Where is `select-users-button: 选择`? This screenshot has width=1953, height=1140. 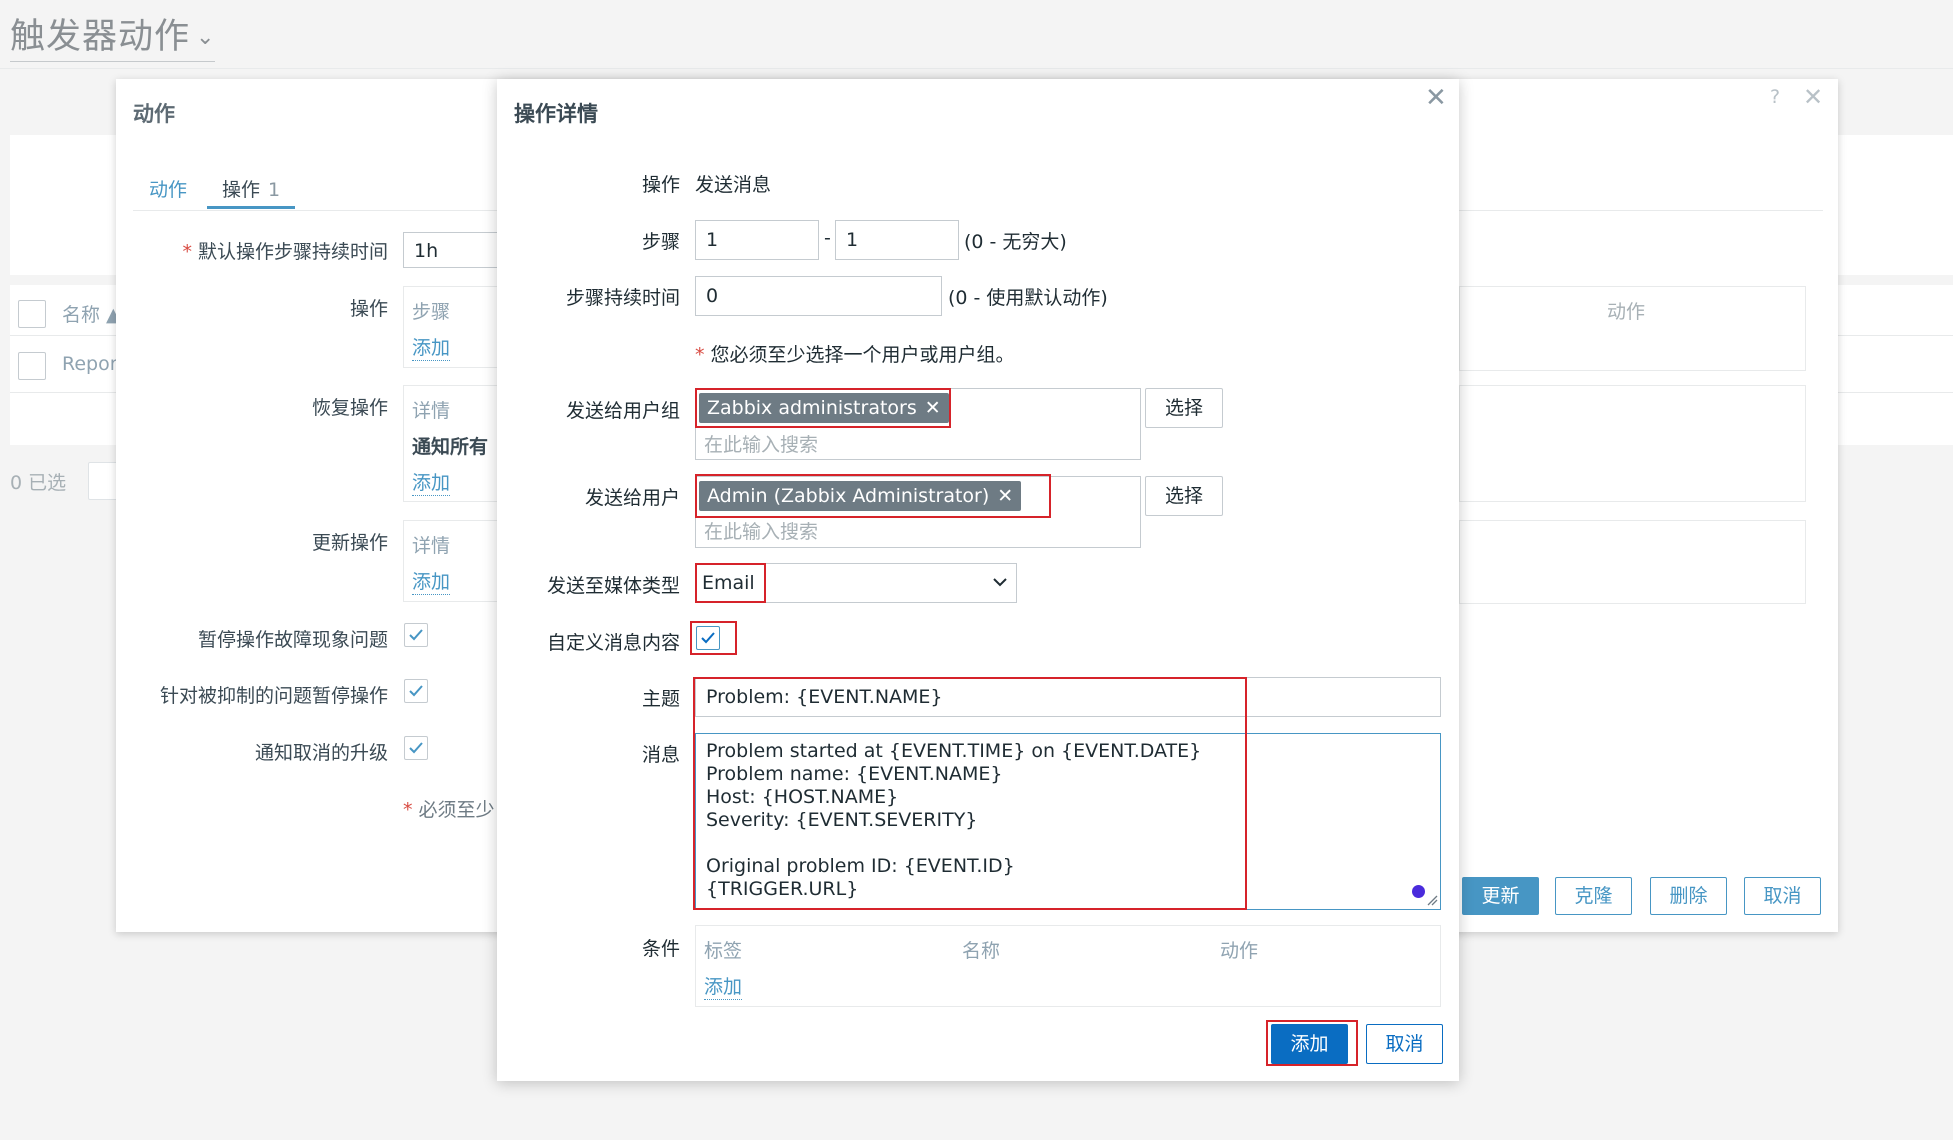
select-users-button: 选择 is located at coordinates (1184, 496).